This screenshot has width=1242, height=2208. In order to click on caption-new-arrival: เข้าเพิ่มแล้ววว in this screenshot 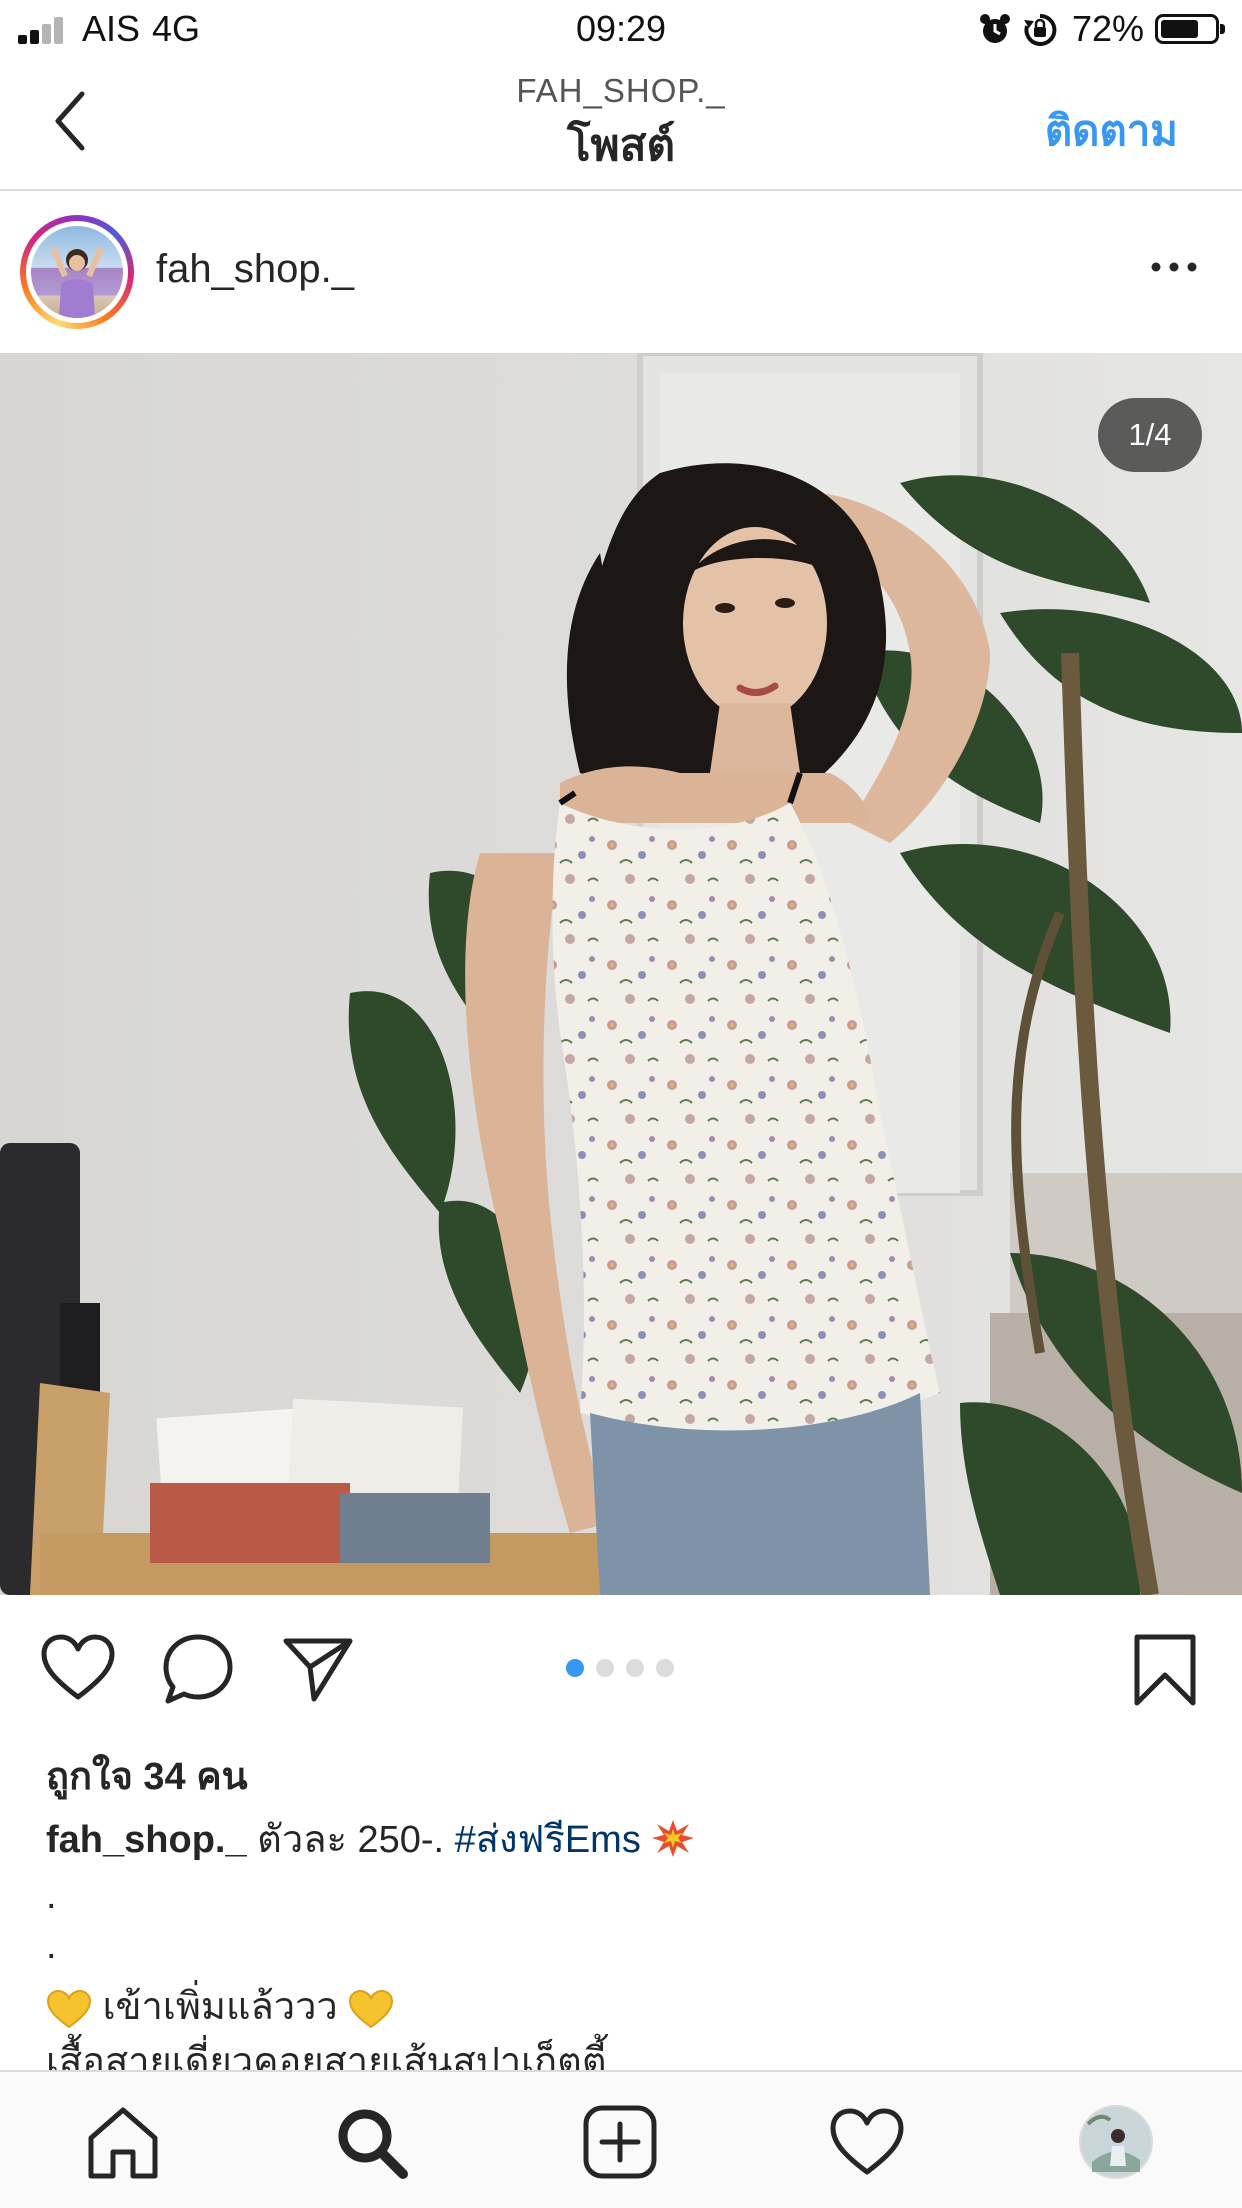, I will do `click(220, 2007)`.